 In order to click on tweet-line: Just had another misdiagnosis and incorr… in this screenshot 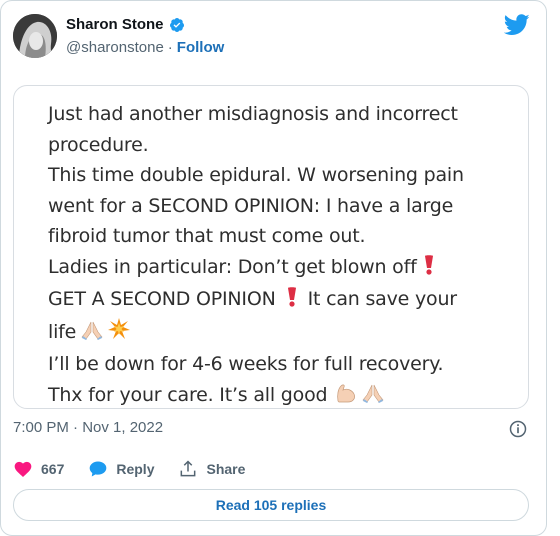, I will do `click(253, 114)`.